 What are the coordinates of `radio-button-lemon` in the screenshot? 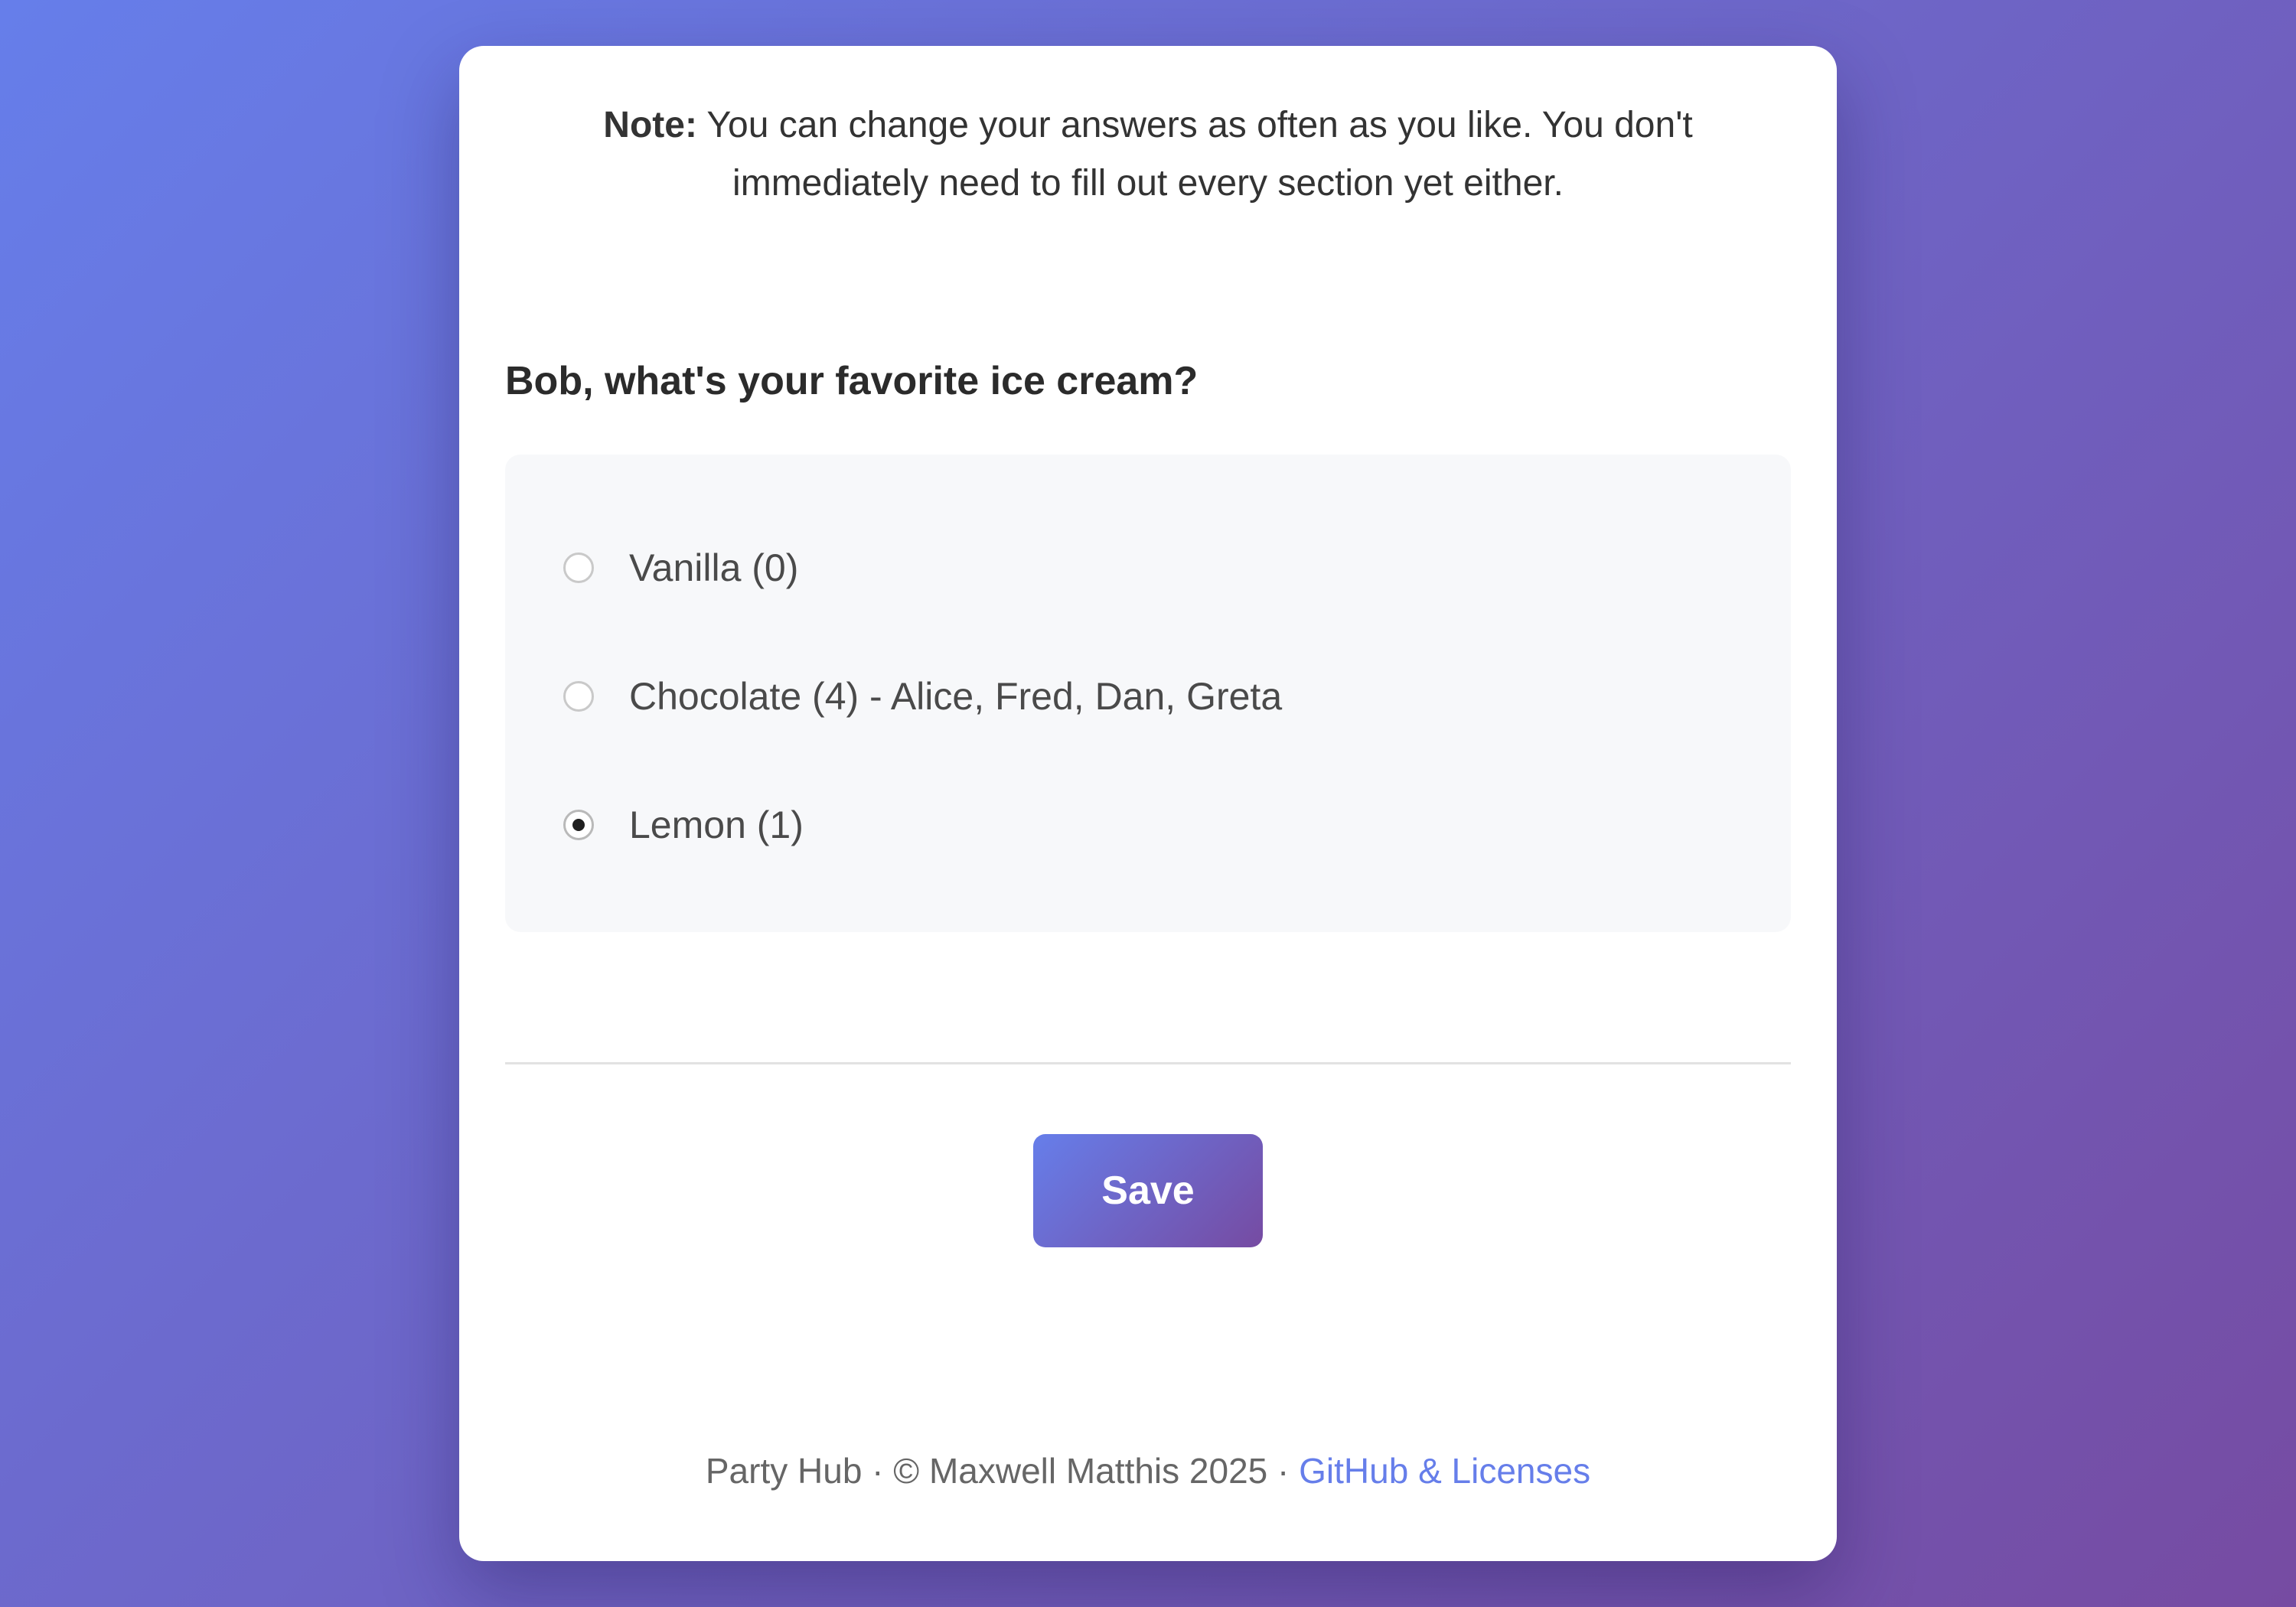 It's located at (578, 825).